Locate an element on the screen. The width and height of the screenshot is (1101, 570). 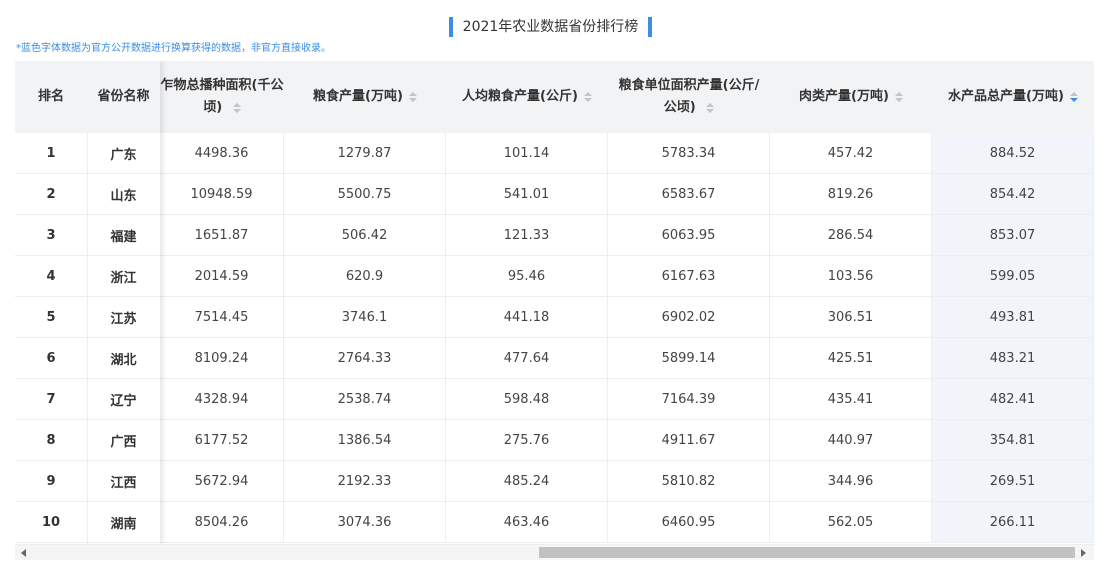
cell-grain: 506.42 is located at coordinates (365, 235).